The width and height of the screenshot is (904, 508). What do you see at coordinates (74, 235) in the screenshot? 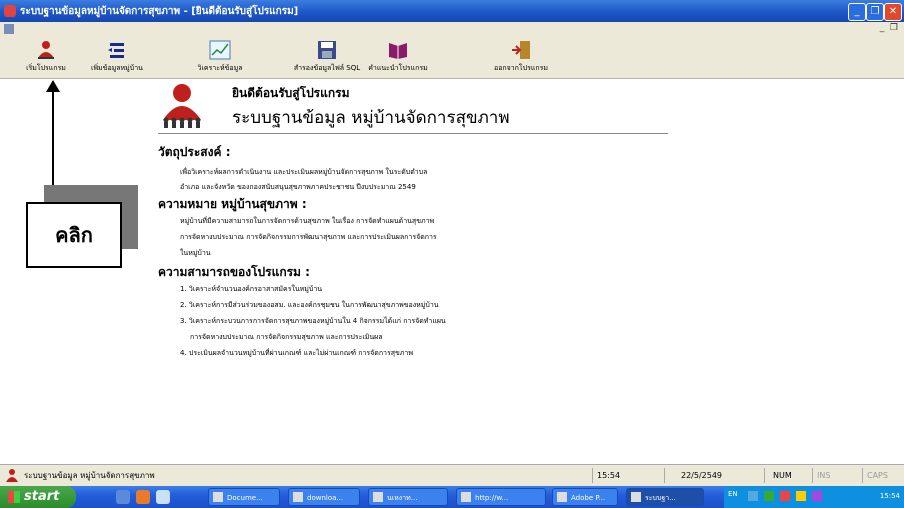
I see `click-annotation: คลิก` at bounding box center [74, 235].